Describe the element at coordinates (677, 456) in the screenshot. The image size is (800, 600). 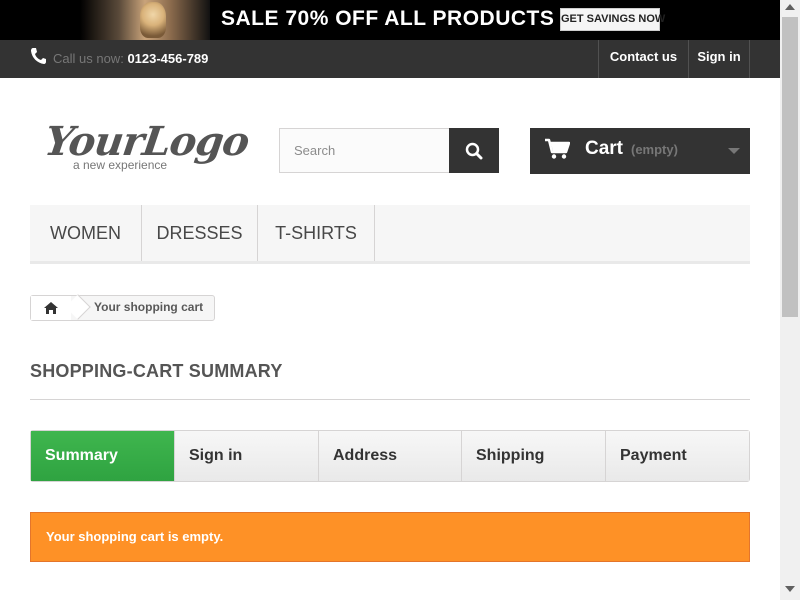
I see `step-payment: Payment` at that location.